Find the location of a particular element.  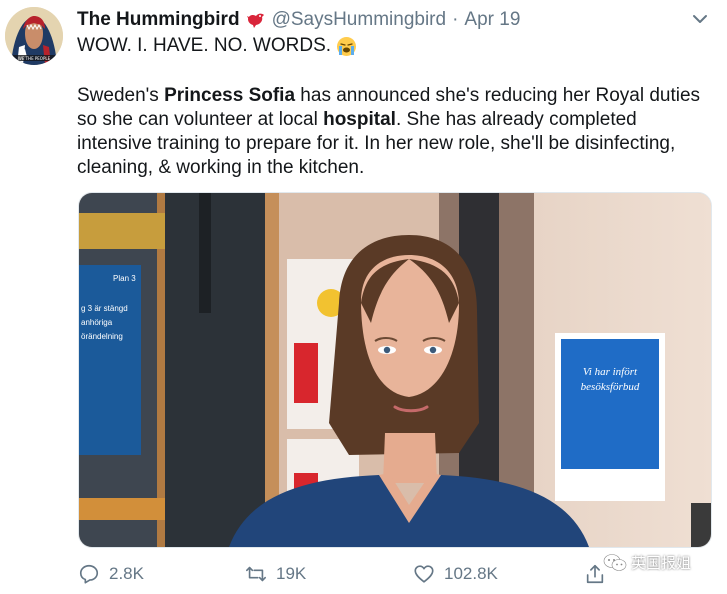

body-bold-name: Princess Sofia is located at coordinates (230, 95).